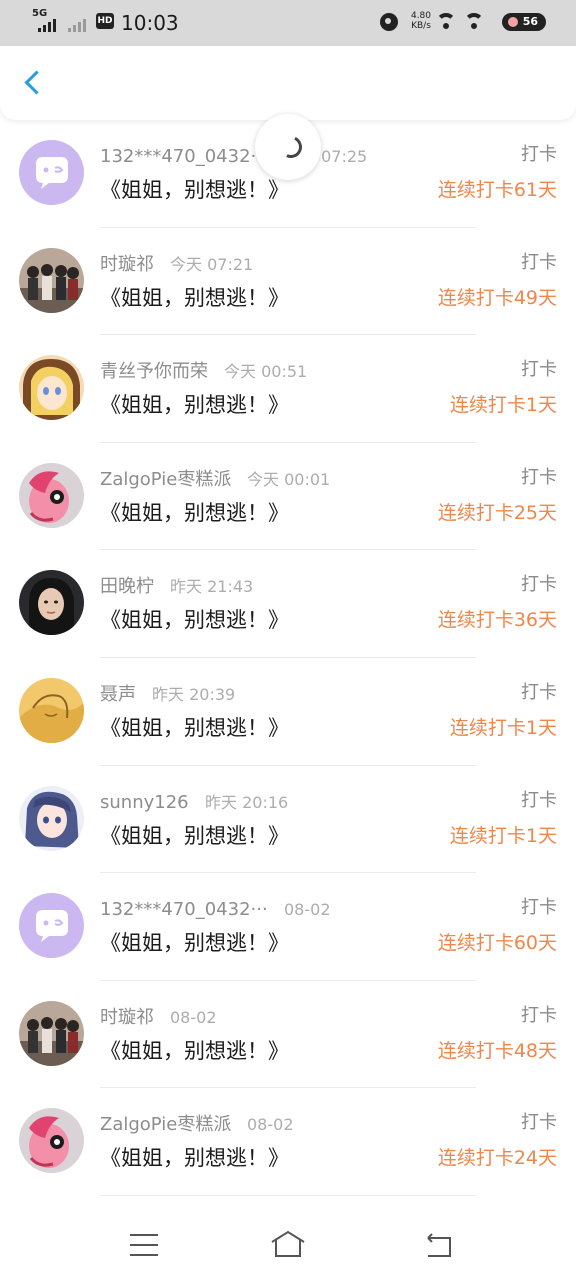  Describe the element at coordinates (524, 22) in the screenshot. I see `battery-icon: 56` at that location.